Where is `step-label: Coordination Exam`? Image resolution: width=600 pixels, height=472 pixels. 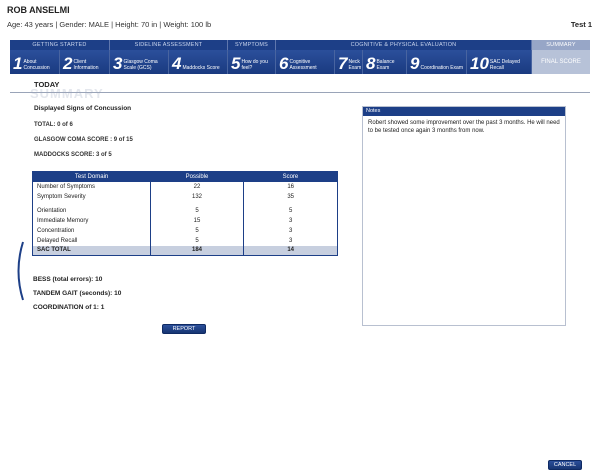 step-label: Coordination Exam is located at coordinates (441, 68).